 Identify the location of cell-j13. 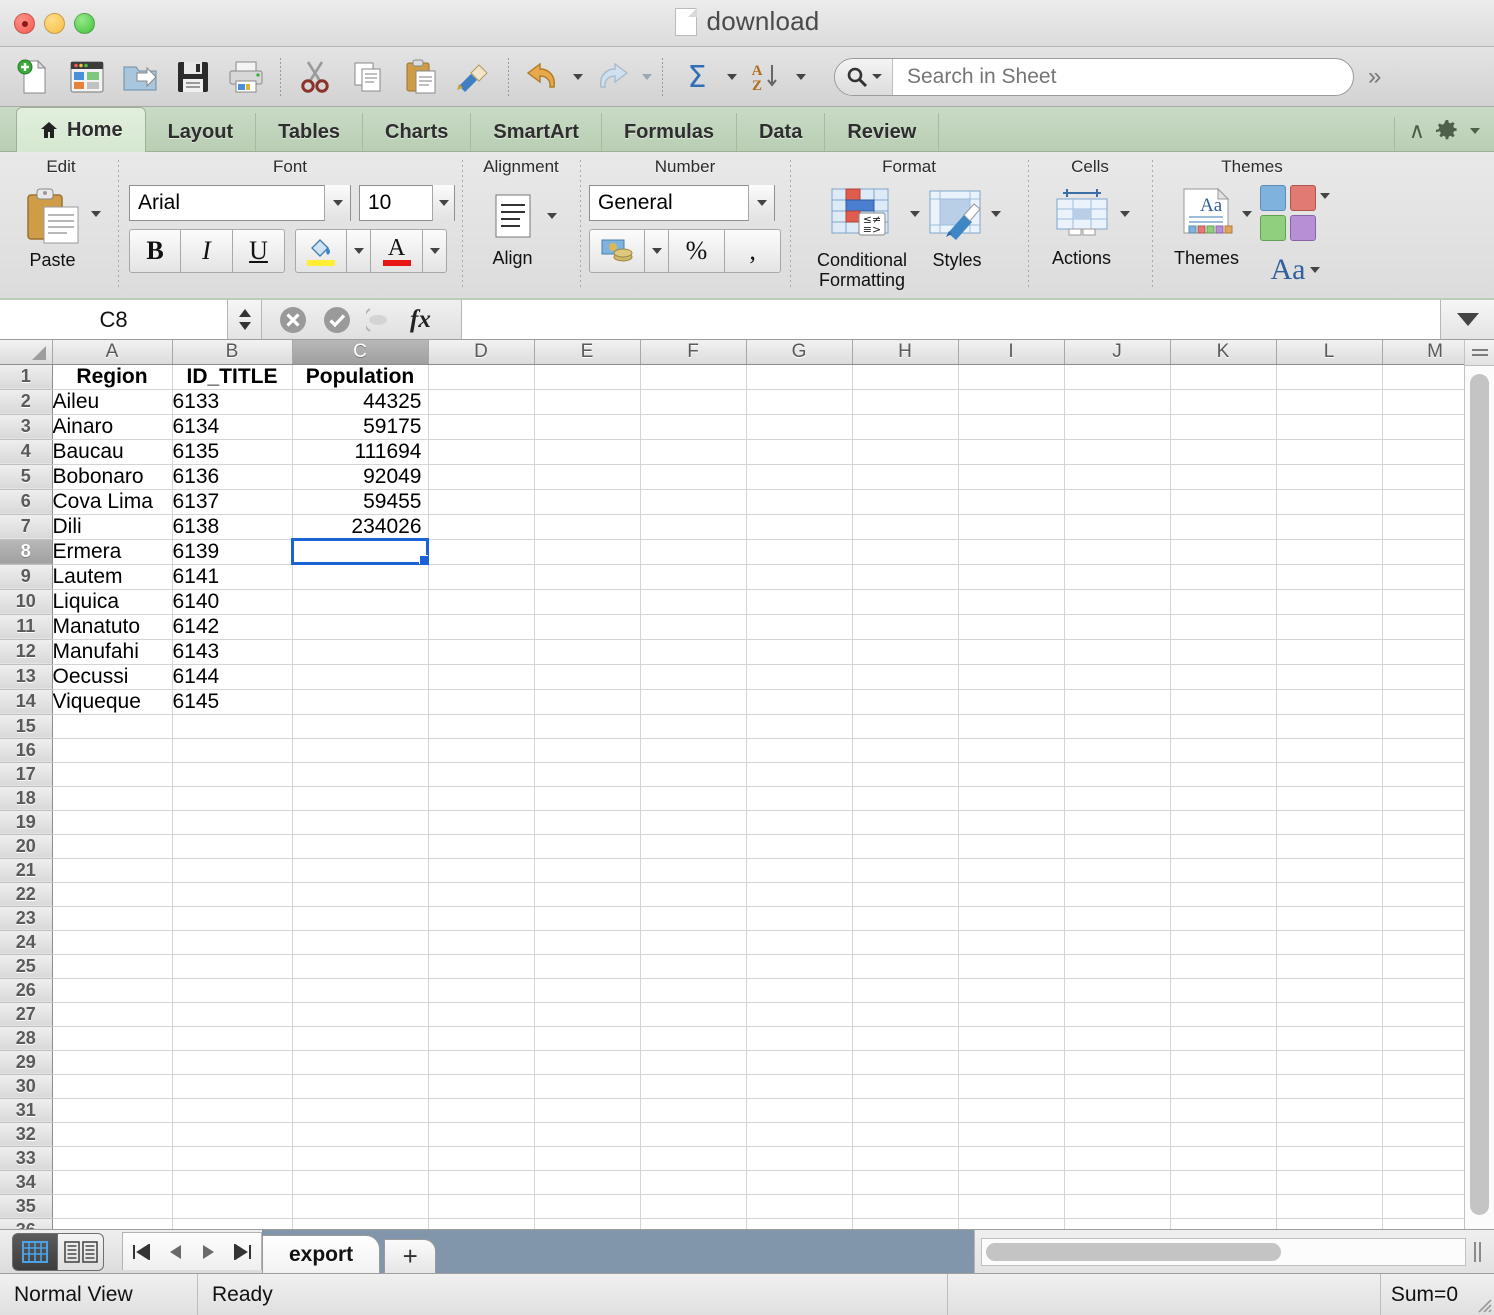
(1117, 677).